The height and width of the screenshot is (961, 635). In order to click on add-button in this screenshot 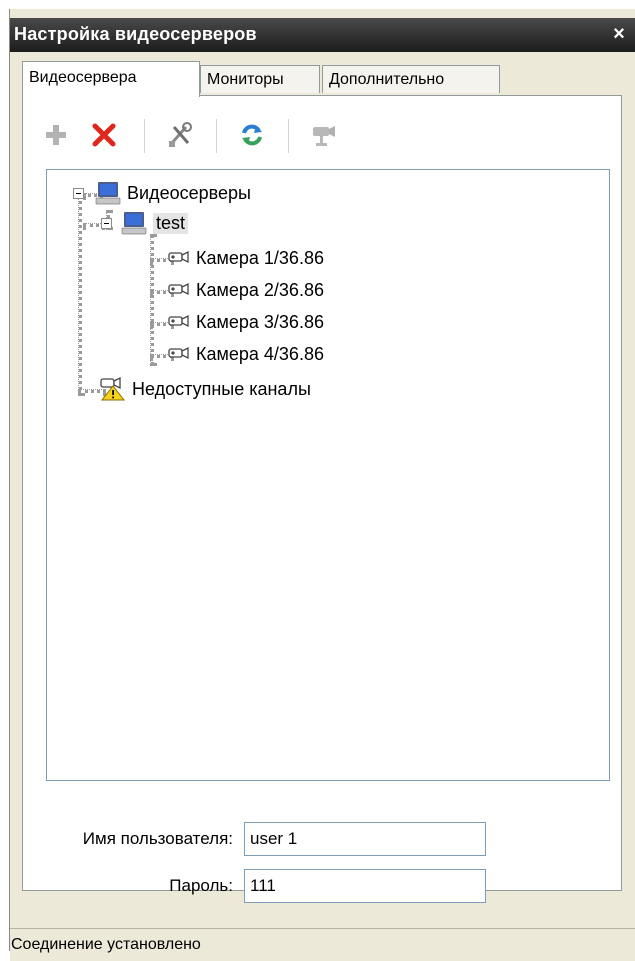, I will do `click(56, 135)`.